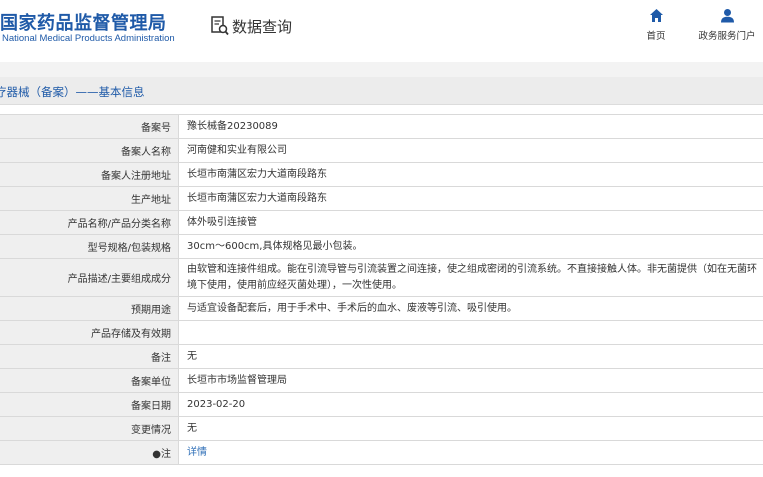  Describe the element at coordinates (471, 246) in the screenshot. I see `row-value: 30cm～600cm,具体规格见最小包装。` at that location.